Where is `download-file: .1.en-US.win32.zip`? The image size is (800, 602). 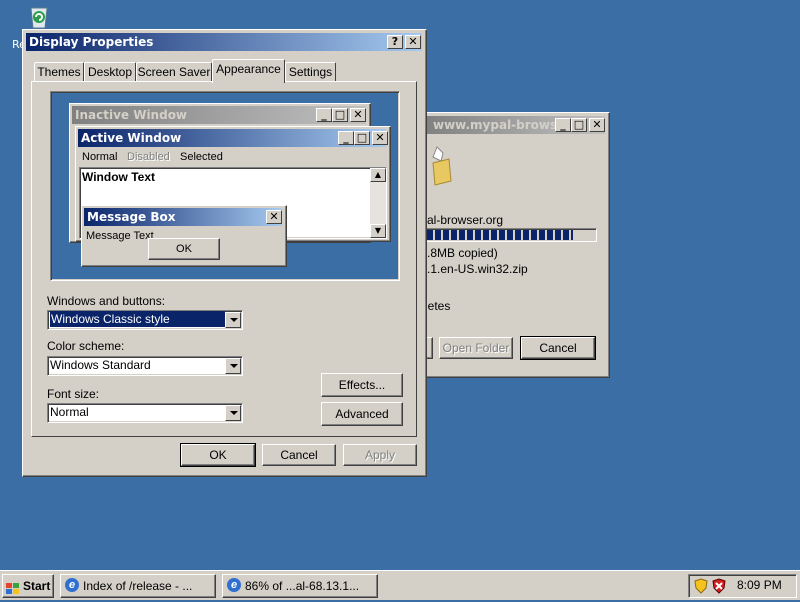 download-file: .1.en-US.win32.zip is located at coordinates (477, 269).